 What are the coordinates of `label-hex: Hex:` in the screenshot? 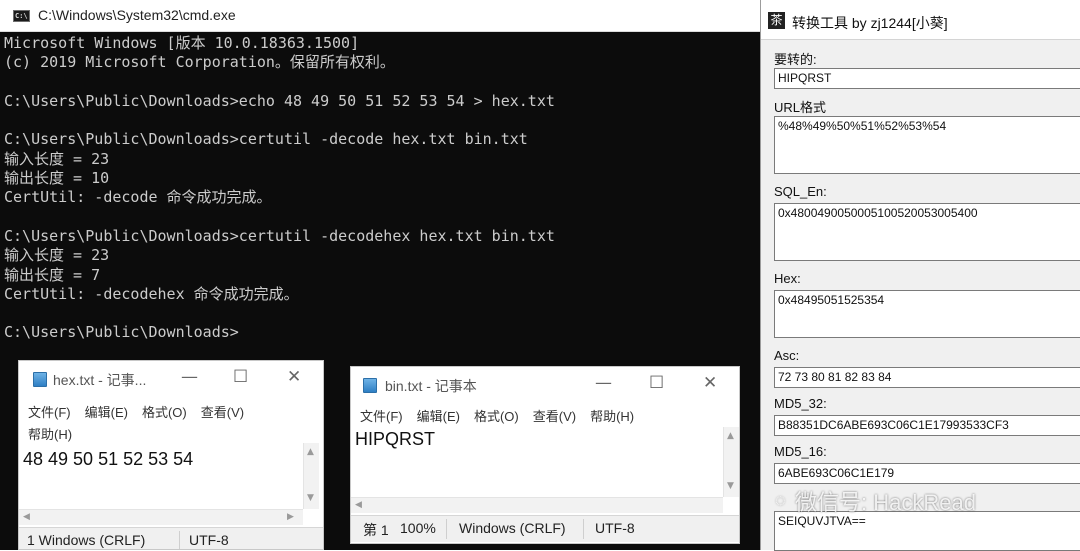 It's located at (787, 278).